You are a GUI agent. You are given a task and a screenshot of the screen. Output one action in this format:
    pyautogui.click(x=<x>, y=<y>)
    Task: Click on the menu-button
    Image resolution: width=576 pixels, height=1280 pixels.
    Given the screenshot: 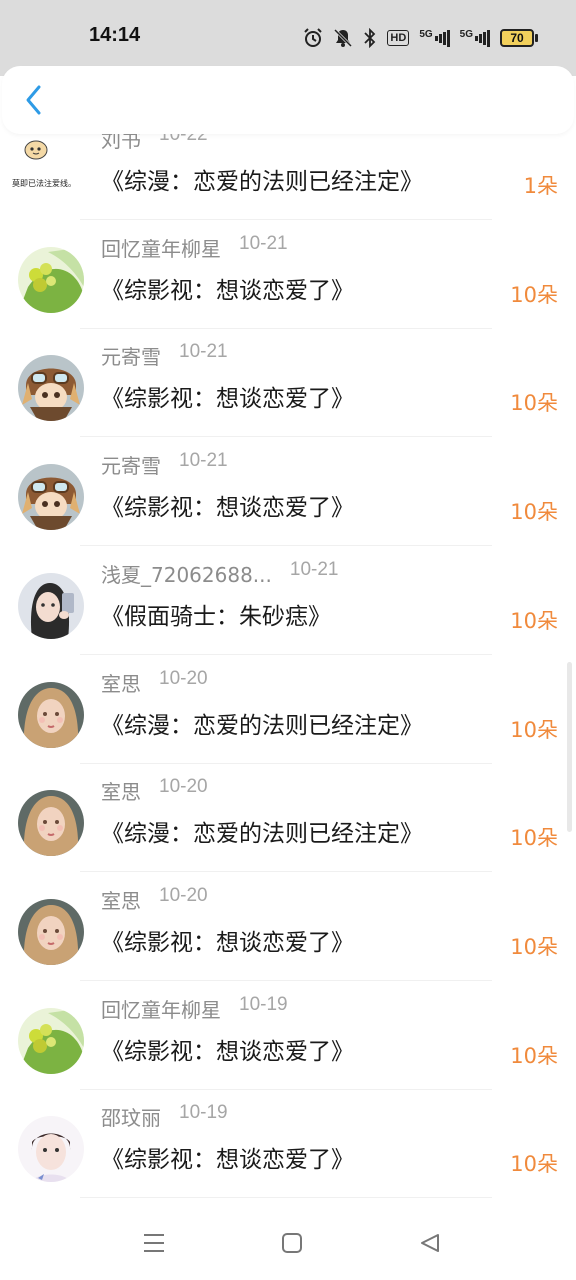 What is the action you would take?
    pyautogui.click(x=154, y=1243)
    